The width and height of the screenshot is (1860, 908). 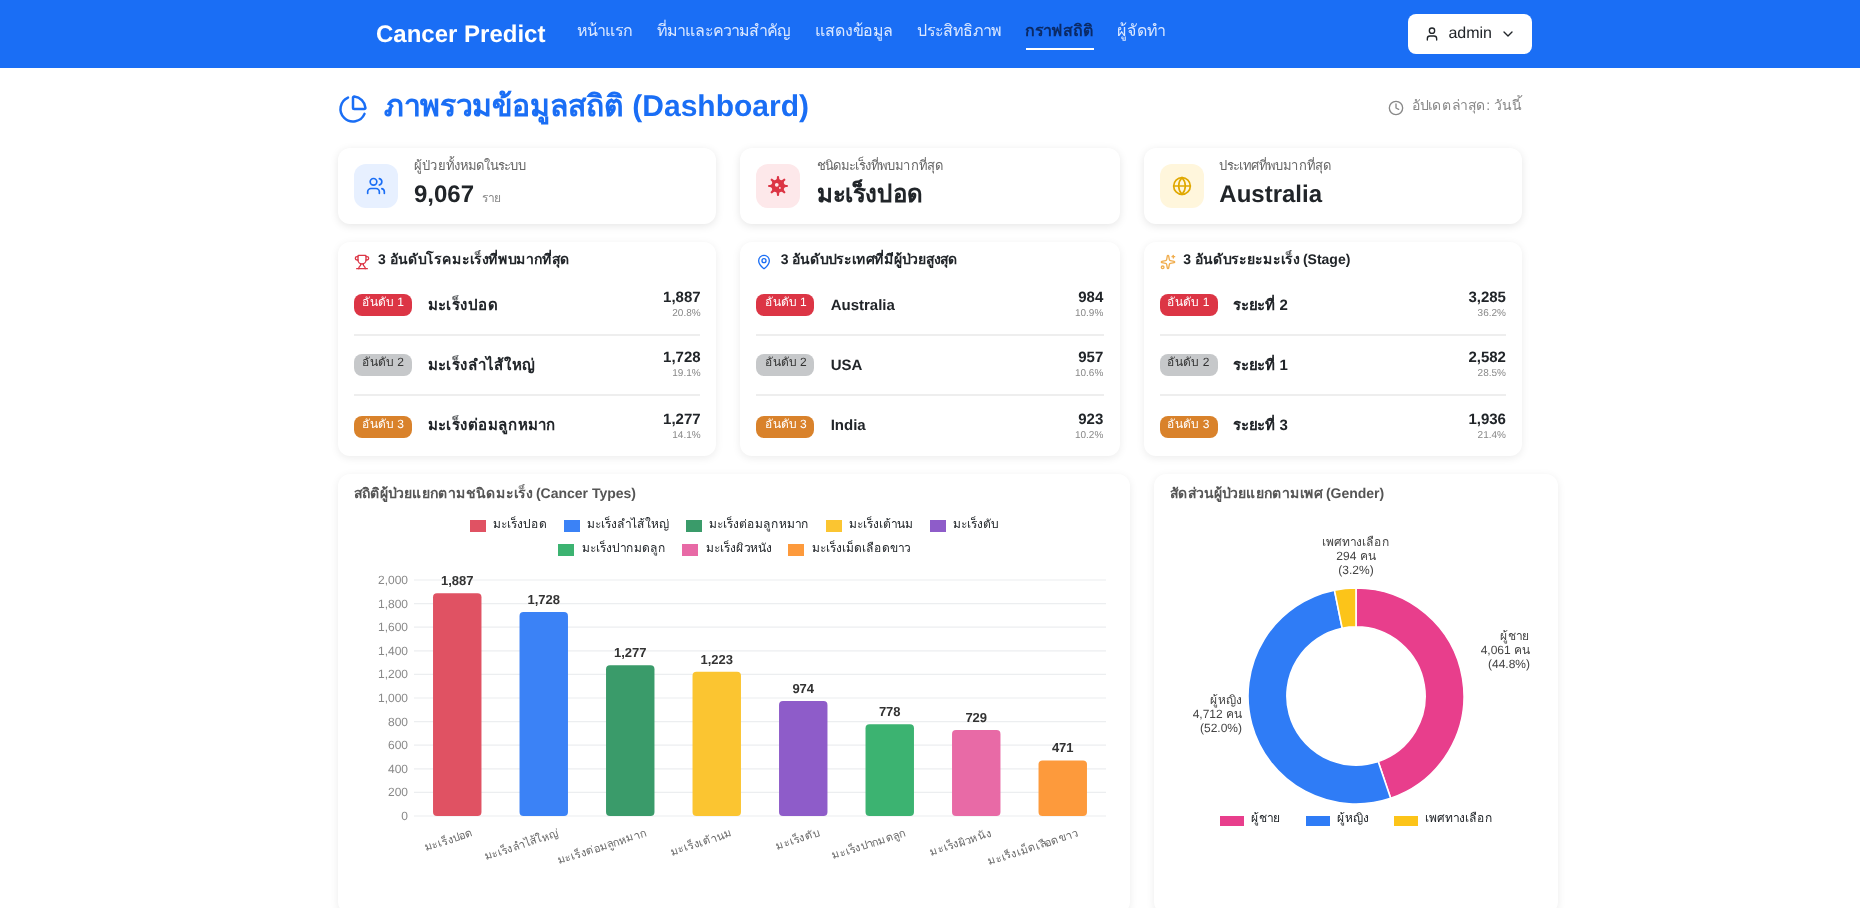 I want to click on nav-link: หน้าแรก, so click(x=605, y=34).